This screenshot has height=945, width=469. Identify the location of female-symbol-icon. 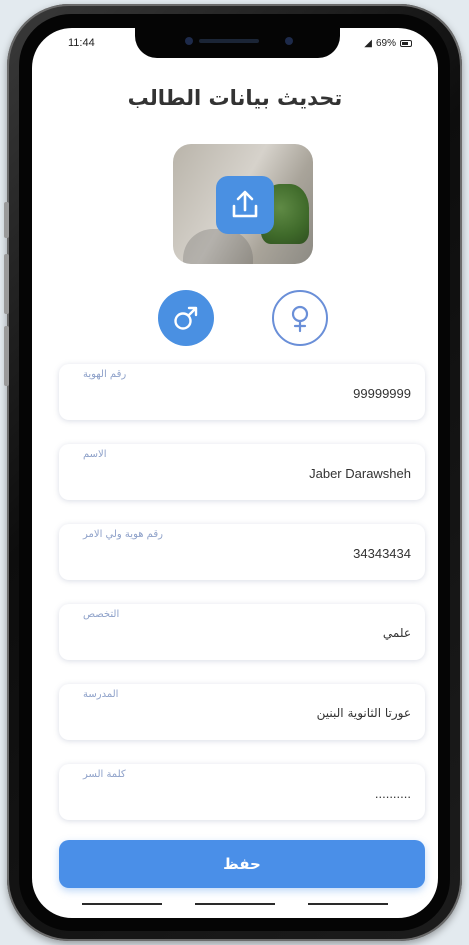
(300, 319).